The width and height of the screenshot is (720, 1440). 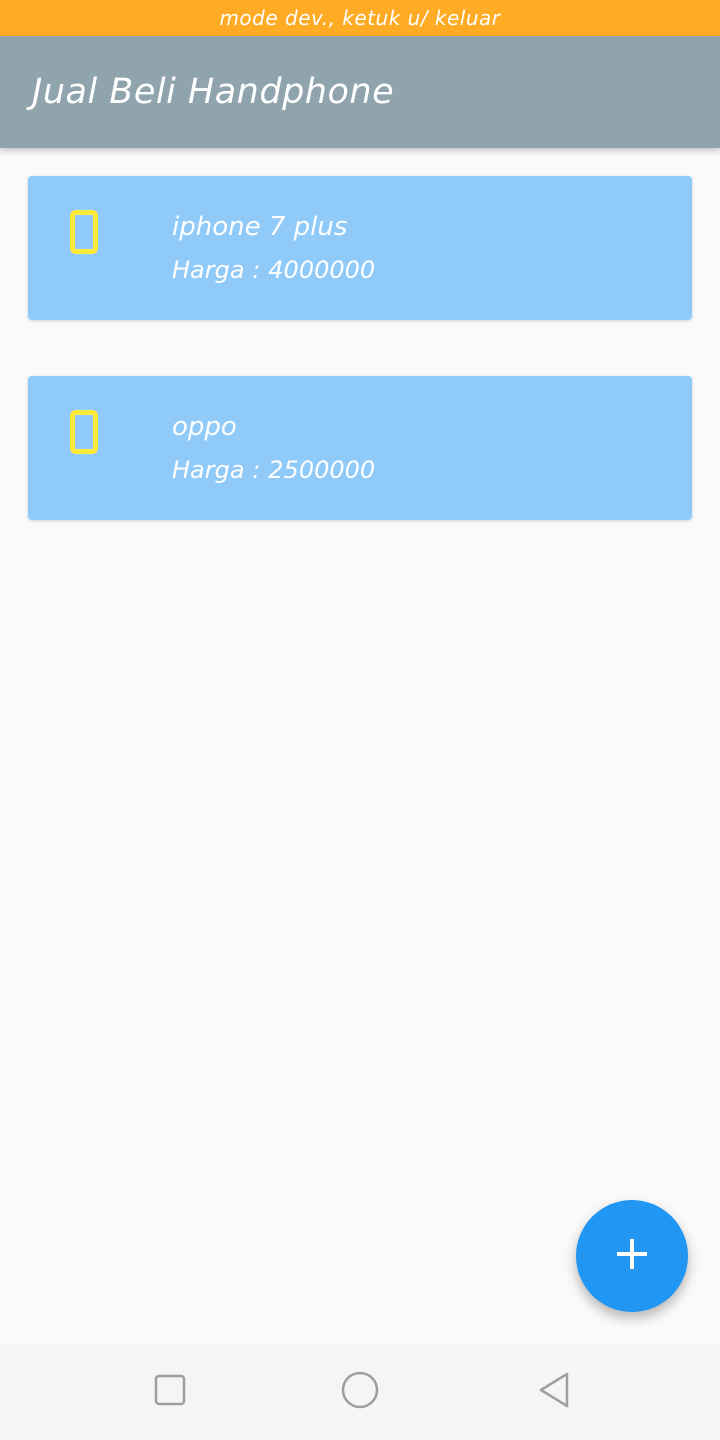 I want to click on home-button, so click(x=360, y=1392).